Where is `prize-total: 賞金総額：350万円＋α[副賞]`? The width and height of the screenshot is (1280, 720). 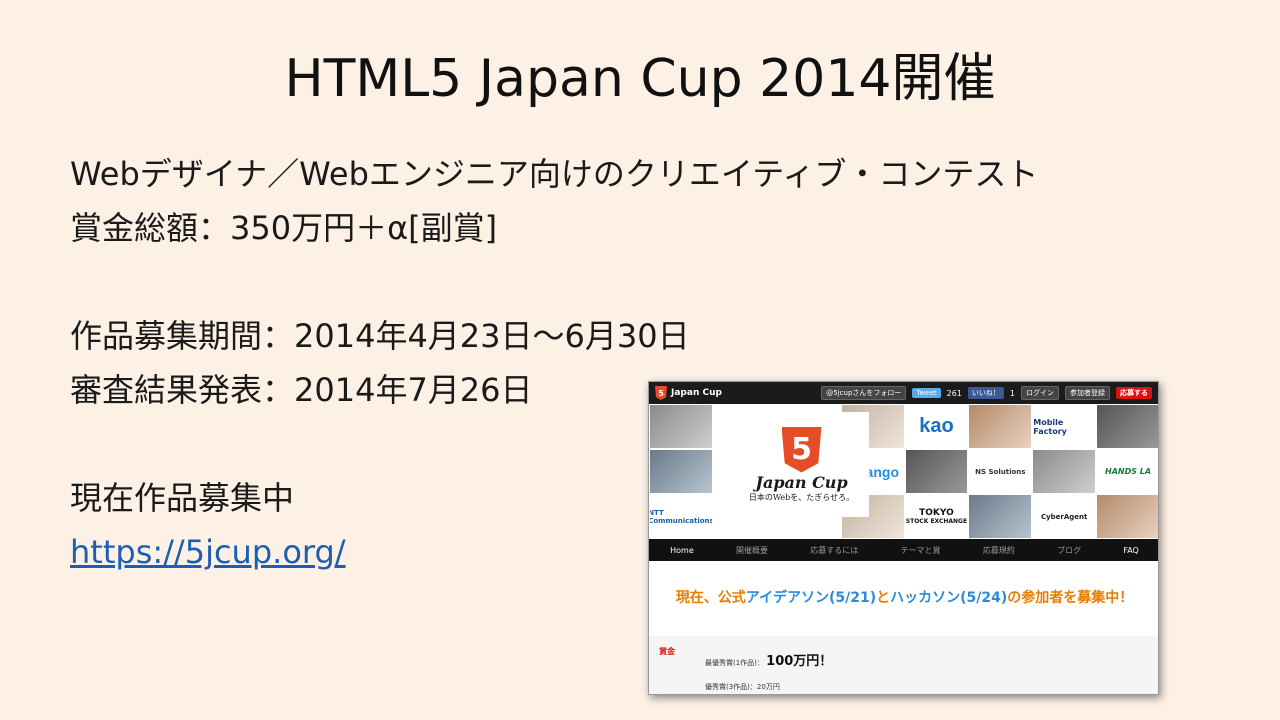
prize-total: 賞金総額：350万円＋α[副賞] is located at coordinates (284, 228).